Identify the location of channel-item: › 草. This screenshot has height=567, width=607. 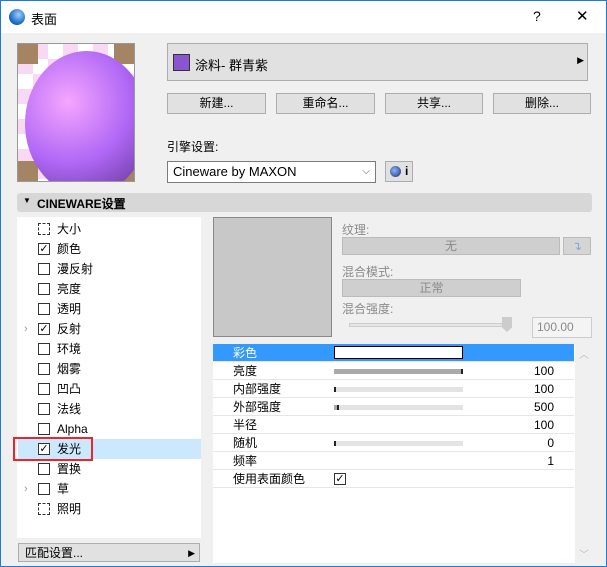
(109, 489).